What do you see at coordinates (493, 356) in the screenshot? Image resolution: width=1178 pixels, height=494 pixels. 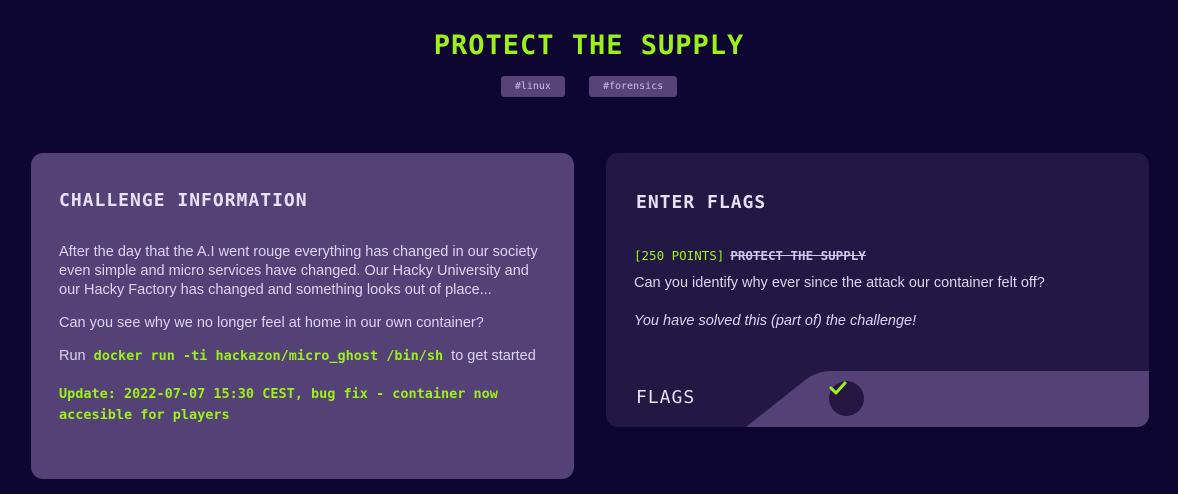 I see `run-suffix: to get started` at bounding box center [493, 356].